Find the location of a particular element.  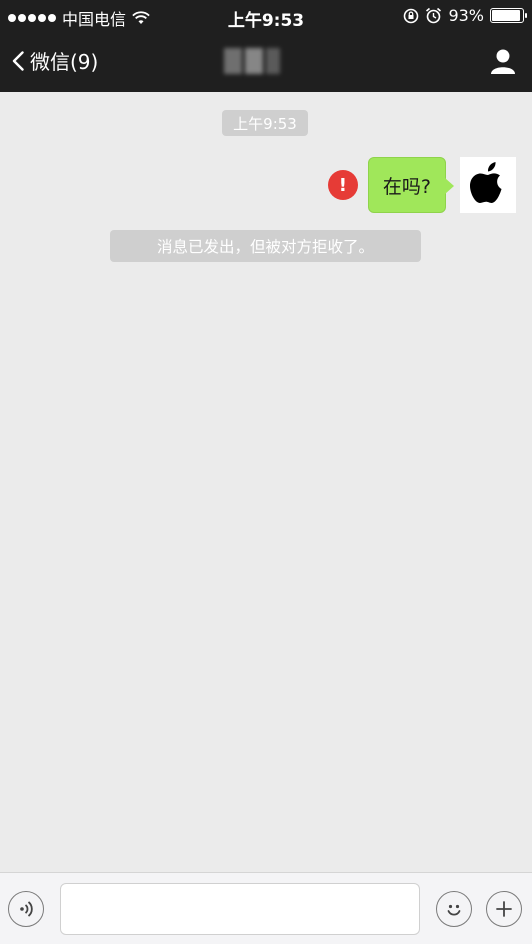

voice-icon is located at coordinates (26, 909).